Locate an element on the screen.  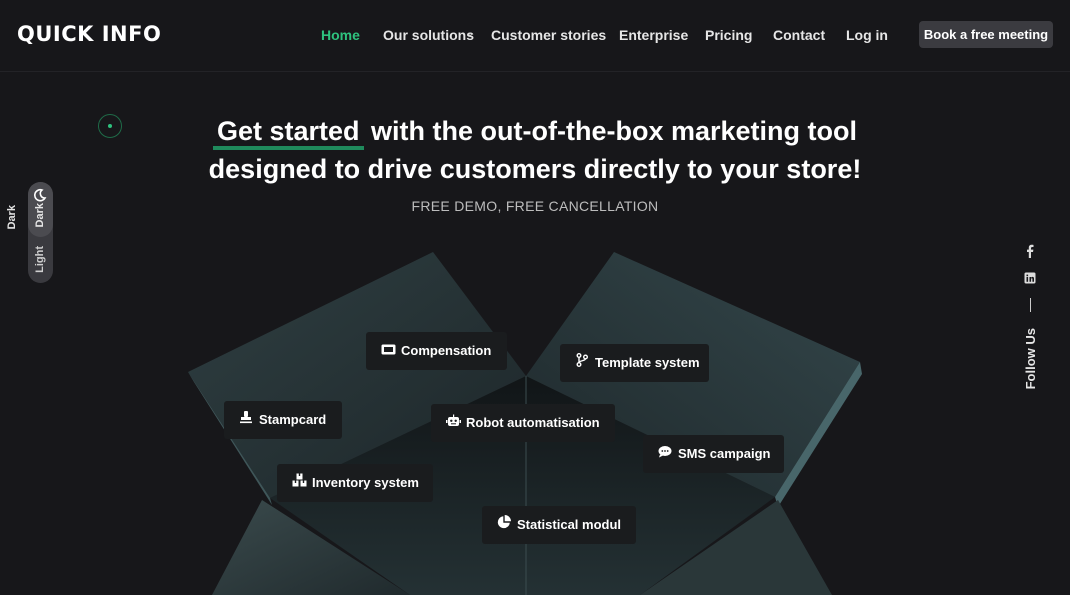
nav-home: Home is located at coordinates (340, 35).